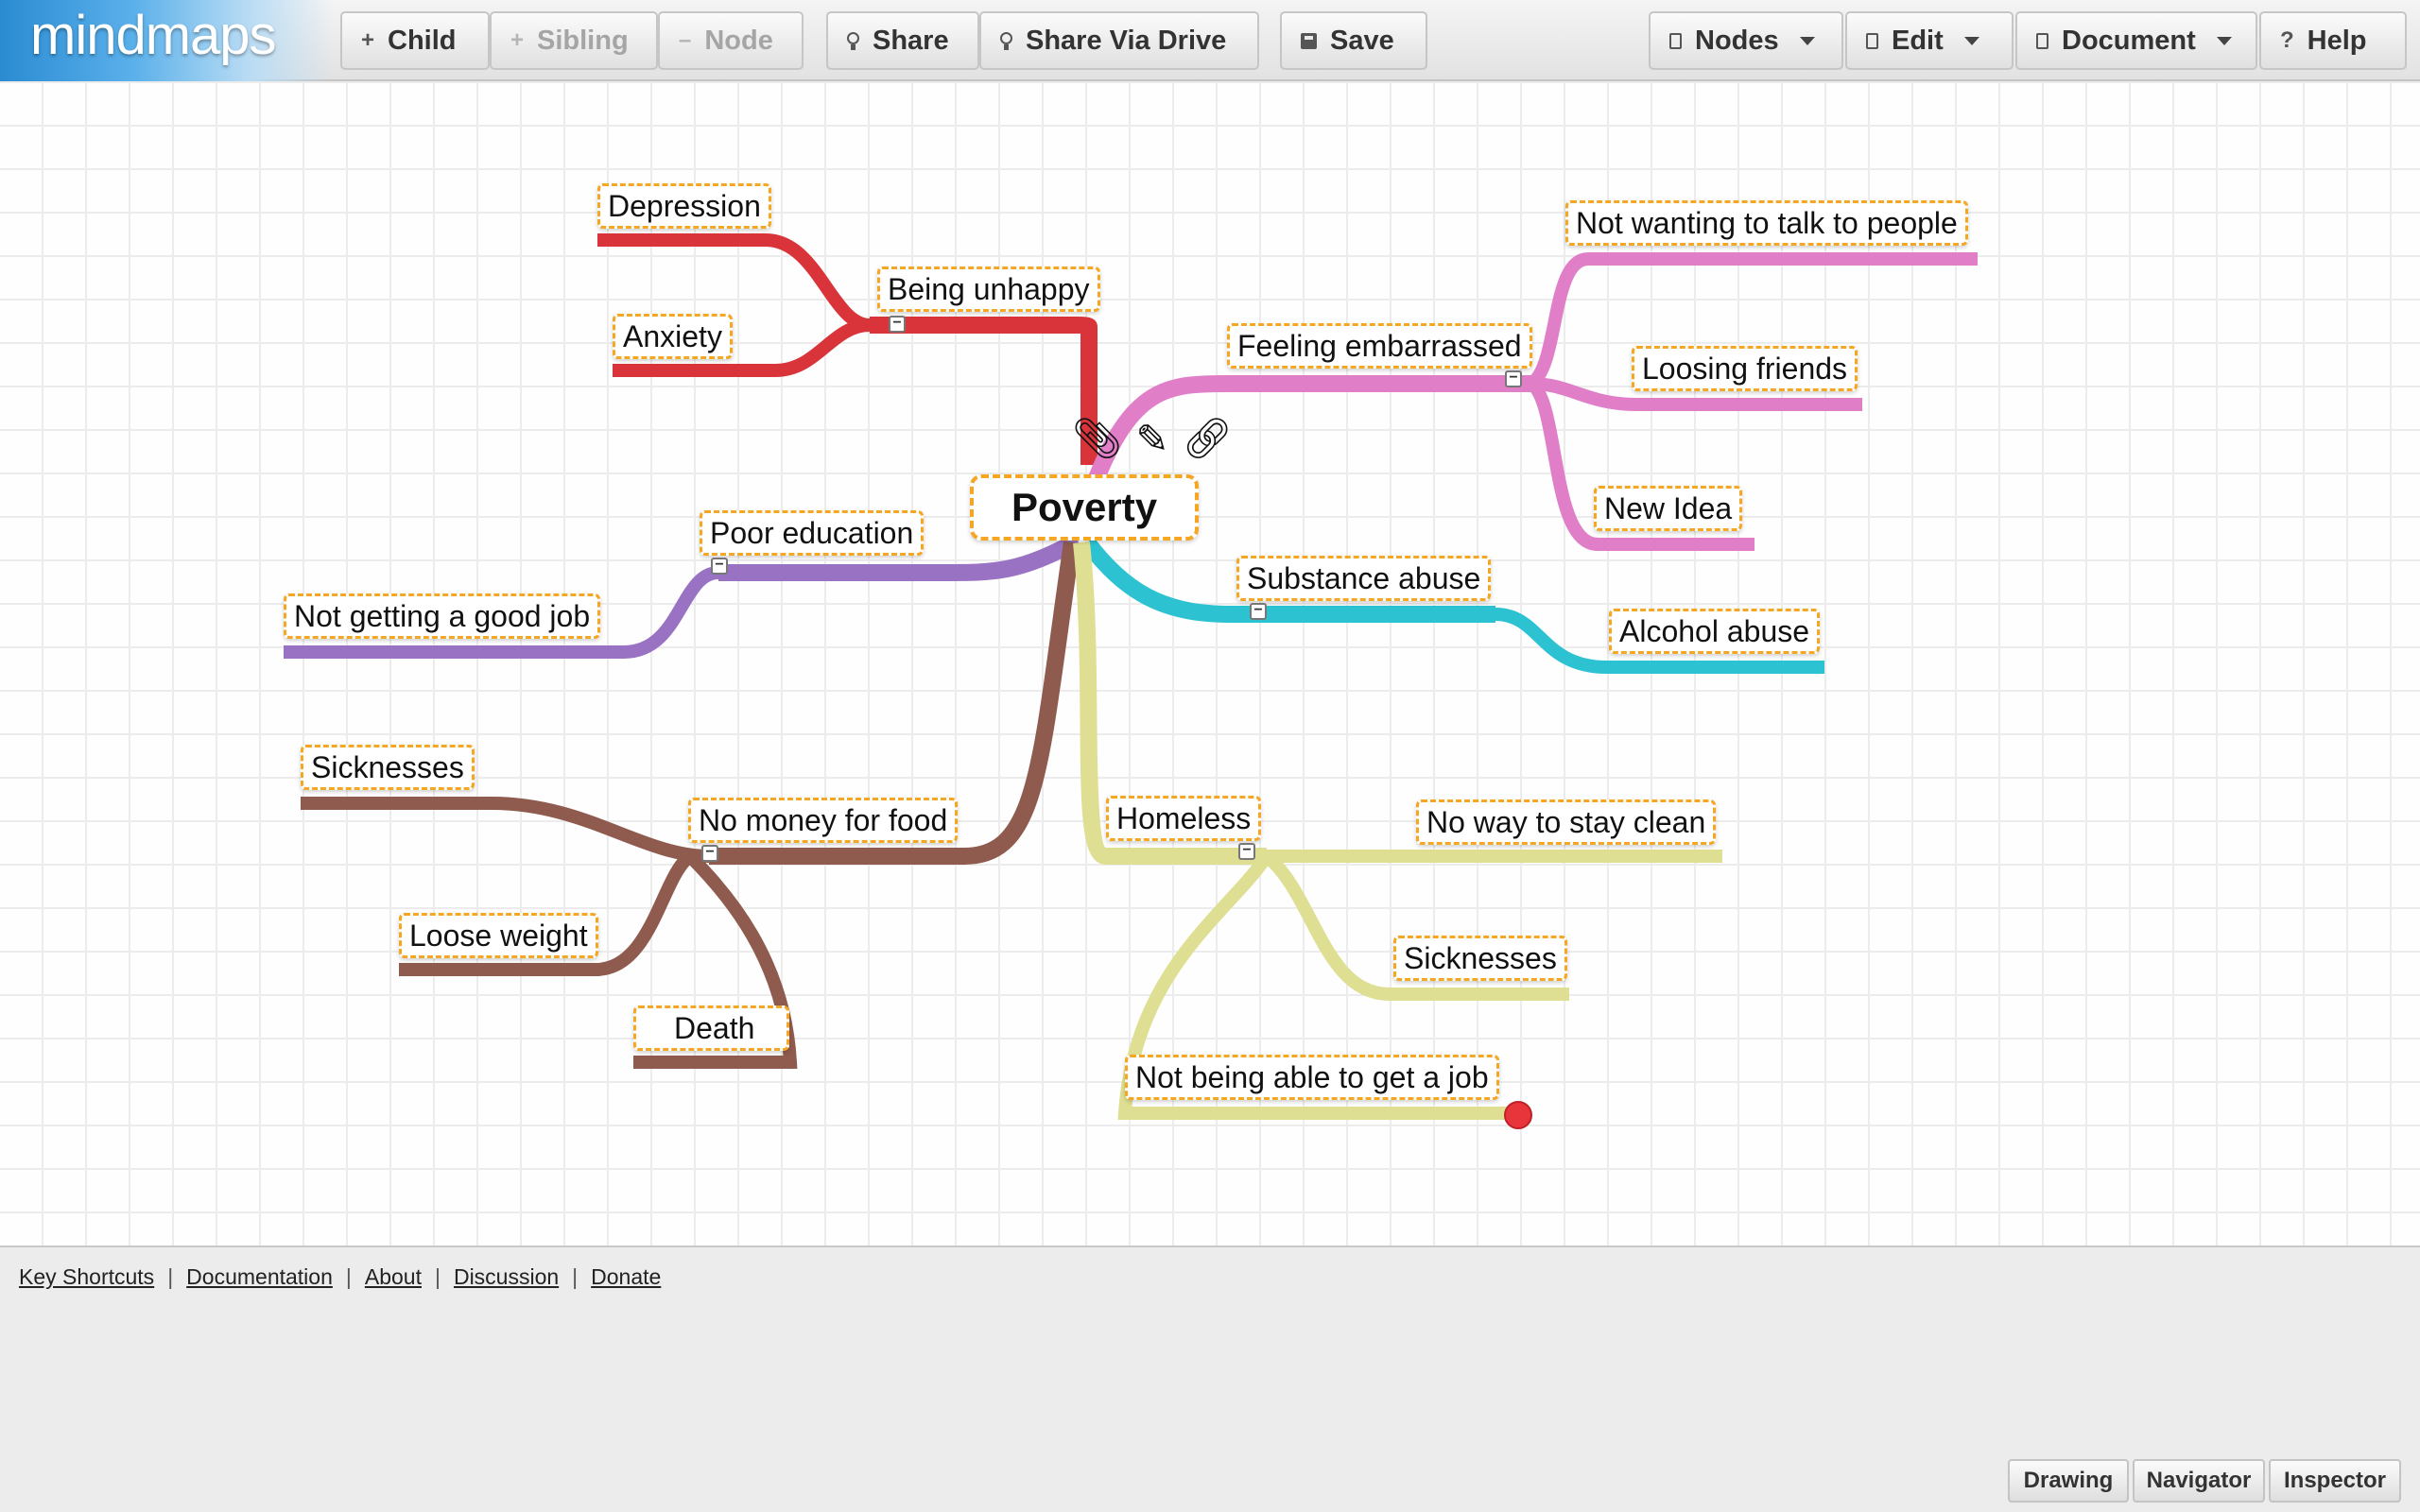 This screenshot has height=1512, width=2420. Describe the element at coordinates (2199, 1481) in the screenshot. I see `navigator-panel-button: Navigator` at that location.